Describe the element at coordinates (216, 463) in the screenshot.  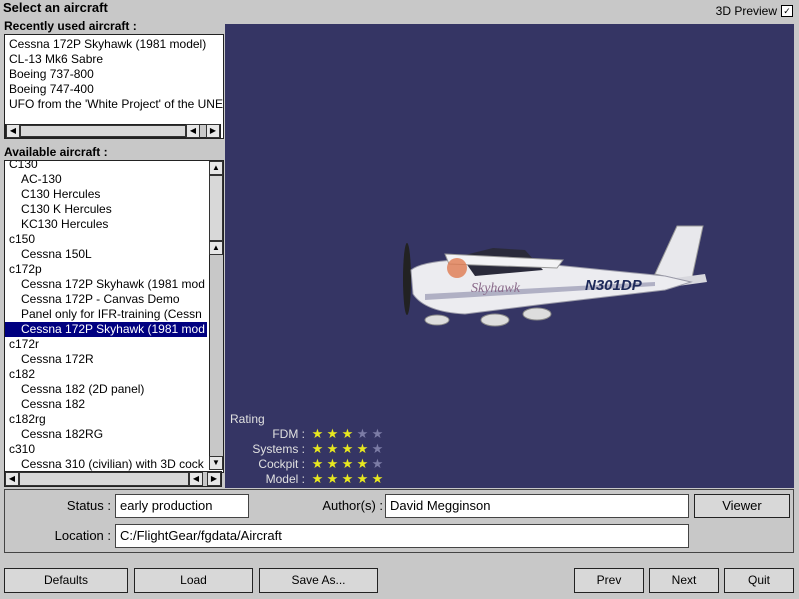
I see `scroll-down-icon: ▼` at that location.